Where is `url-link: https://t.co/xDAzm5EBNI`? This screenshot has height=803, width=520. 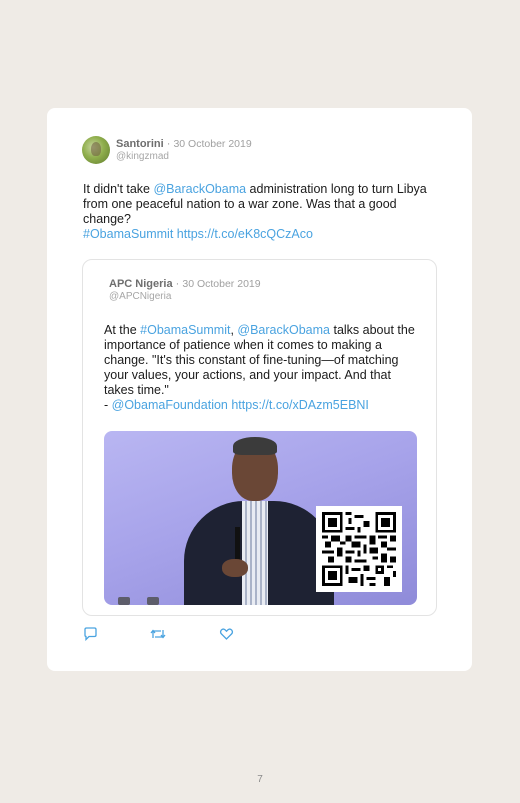 url-link: https://t.co/xDAzm5EBNI is located at coordinates (300, 405).